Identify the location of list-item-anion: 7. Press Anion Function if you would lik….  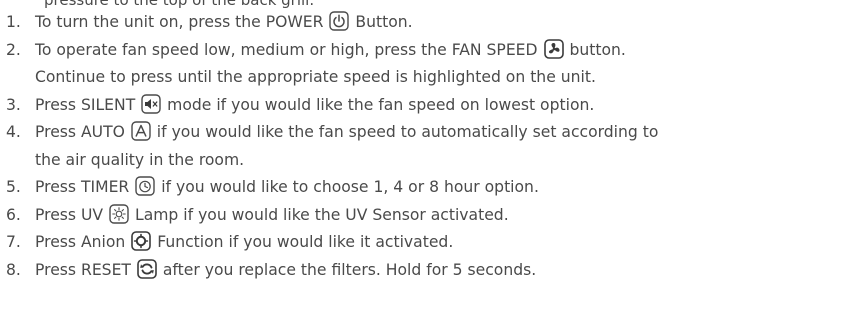
(422, 243).